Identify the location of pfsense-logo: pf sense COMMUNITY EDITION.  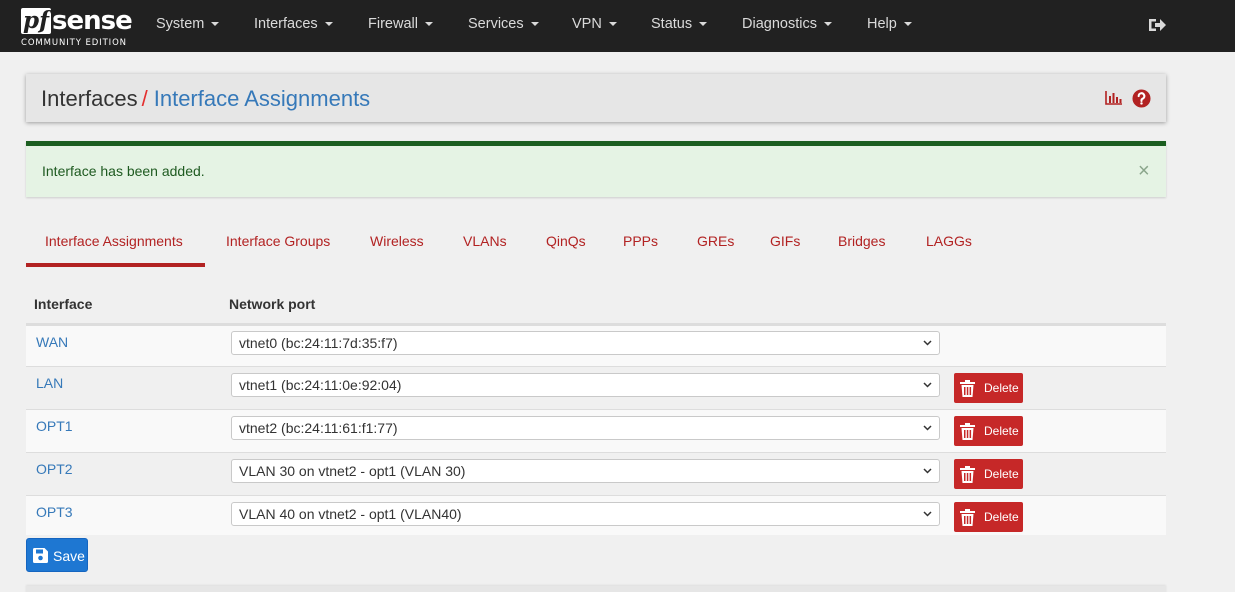
(77, 27).